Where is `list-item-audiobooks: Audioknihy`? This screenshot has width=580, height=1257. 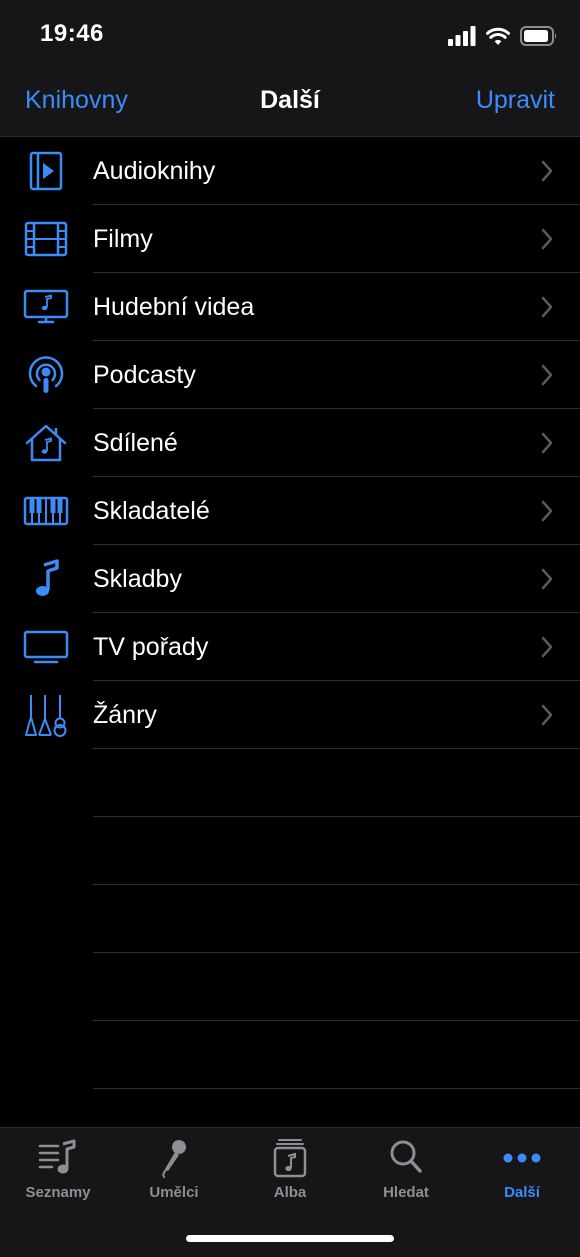 list-item-audiobooks: Audioknihy is located at coordinates (290, 171).